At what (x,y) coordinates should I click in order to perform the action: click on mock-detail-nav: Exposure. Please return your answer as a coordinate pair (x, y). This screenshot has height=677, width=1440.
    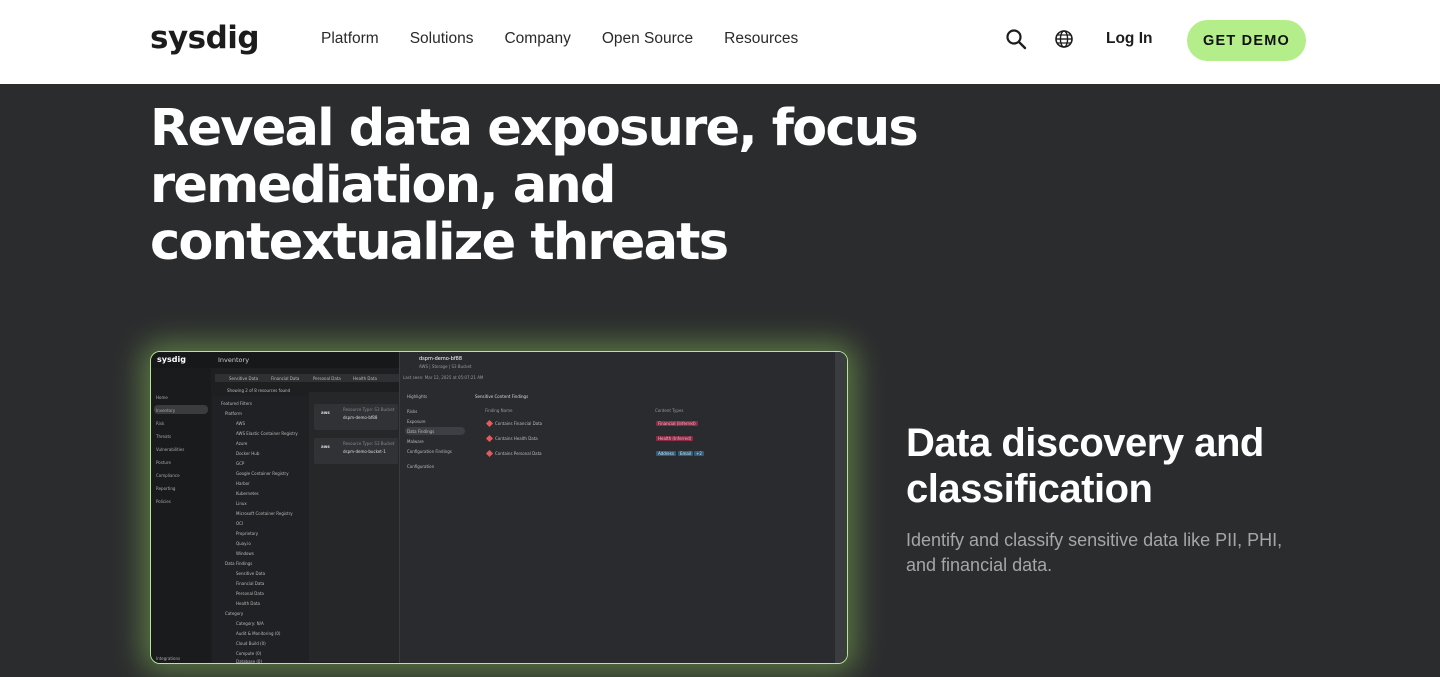
    Looking at the image, I should click on (416, 421).